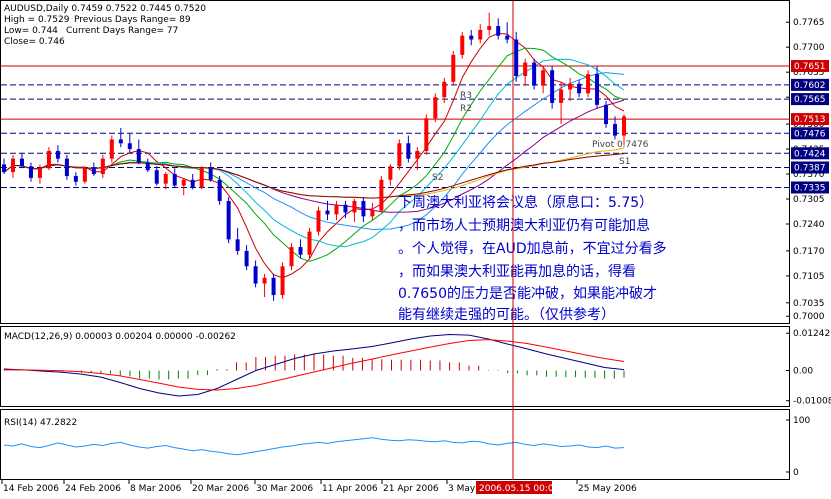 The width and height of the screenshot is (831, 499). I want to click on y-tick-label: 0.7000, so click(809, 317).